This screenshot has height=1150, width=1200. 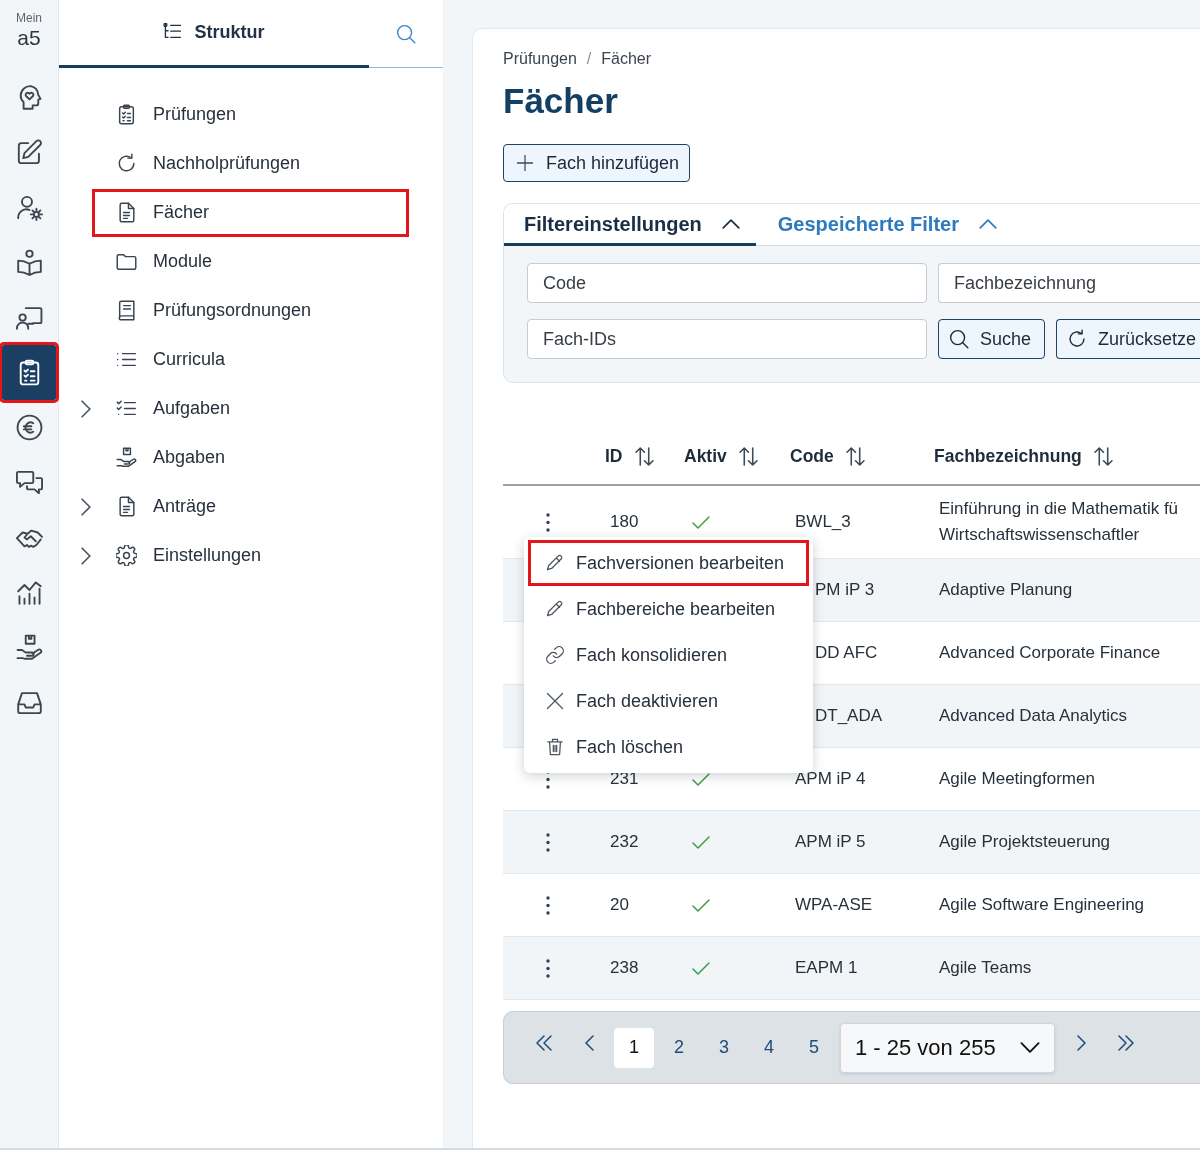 What do you see at coordinates (830, 779) in the screenshot?
I see `table-cell-text: APM iP 4` at bounding box center [830, 779].